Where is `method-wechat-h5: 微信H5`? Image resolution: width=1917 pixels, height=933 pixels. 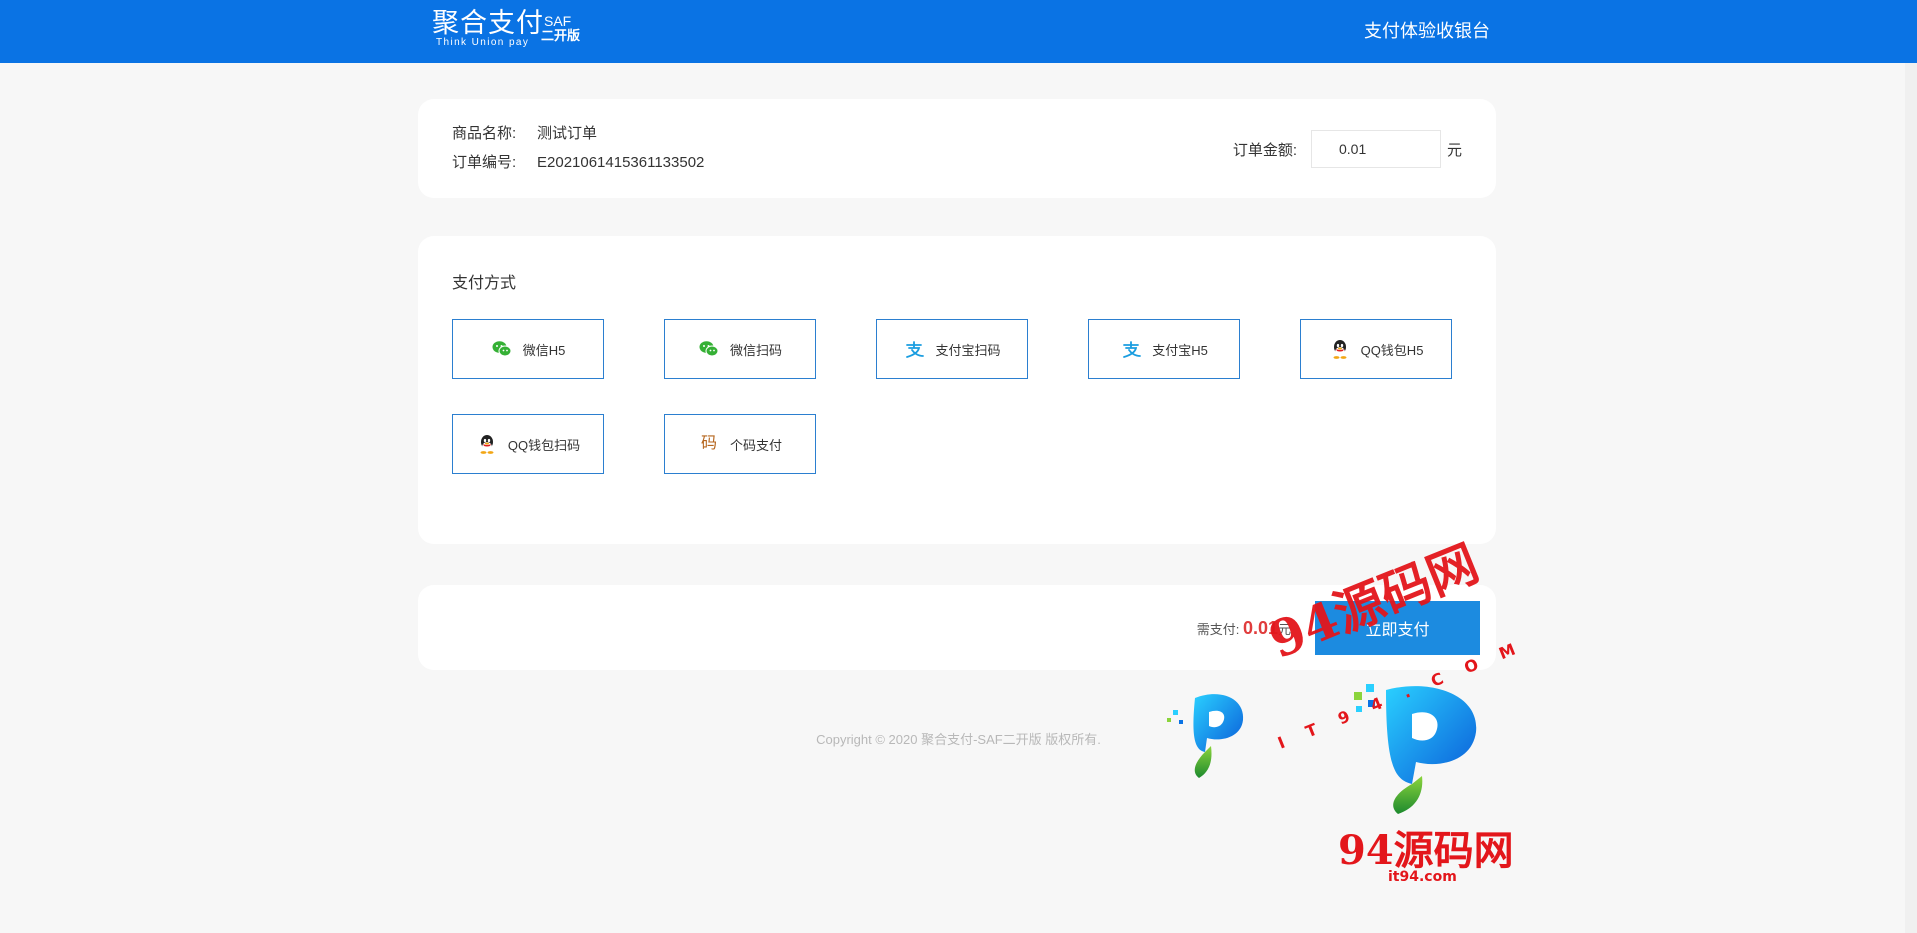
method-wechat-h5: 微信H5 is located at coordinates (528, 349).